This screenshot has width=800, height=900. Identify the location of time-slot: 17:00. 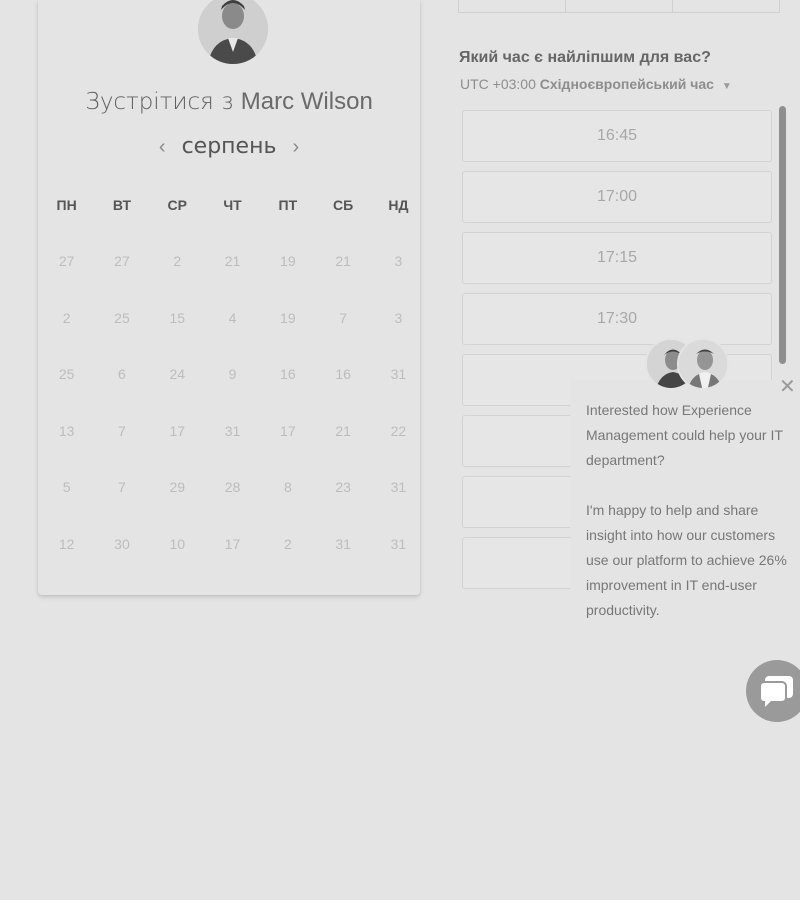
(617, 197).